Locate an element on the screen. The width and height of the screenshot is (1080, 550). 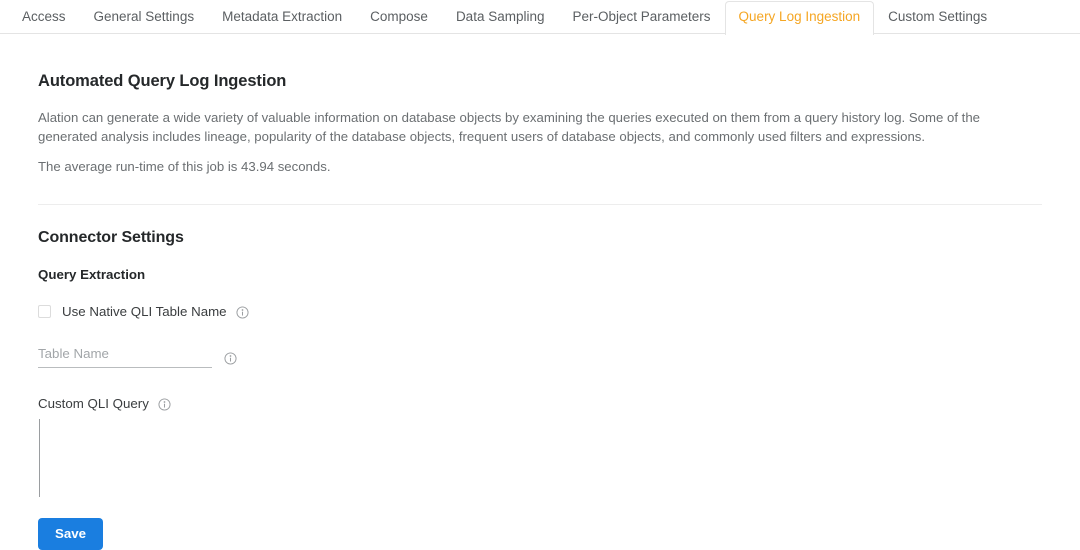
tab-custom-settings: Custom Settings is located at coordinates (937, 17).